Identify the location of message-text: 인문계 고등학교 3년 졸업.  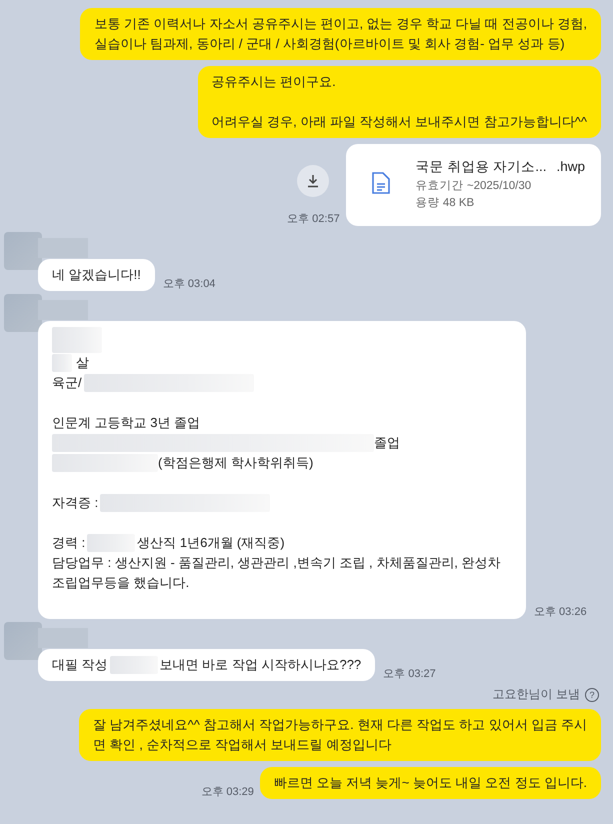
(126, 423).